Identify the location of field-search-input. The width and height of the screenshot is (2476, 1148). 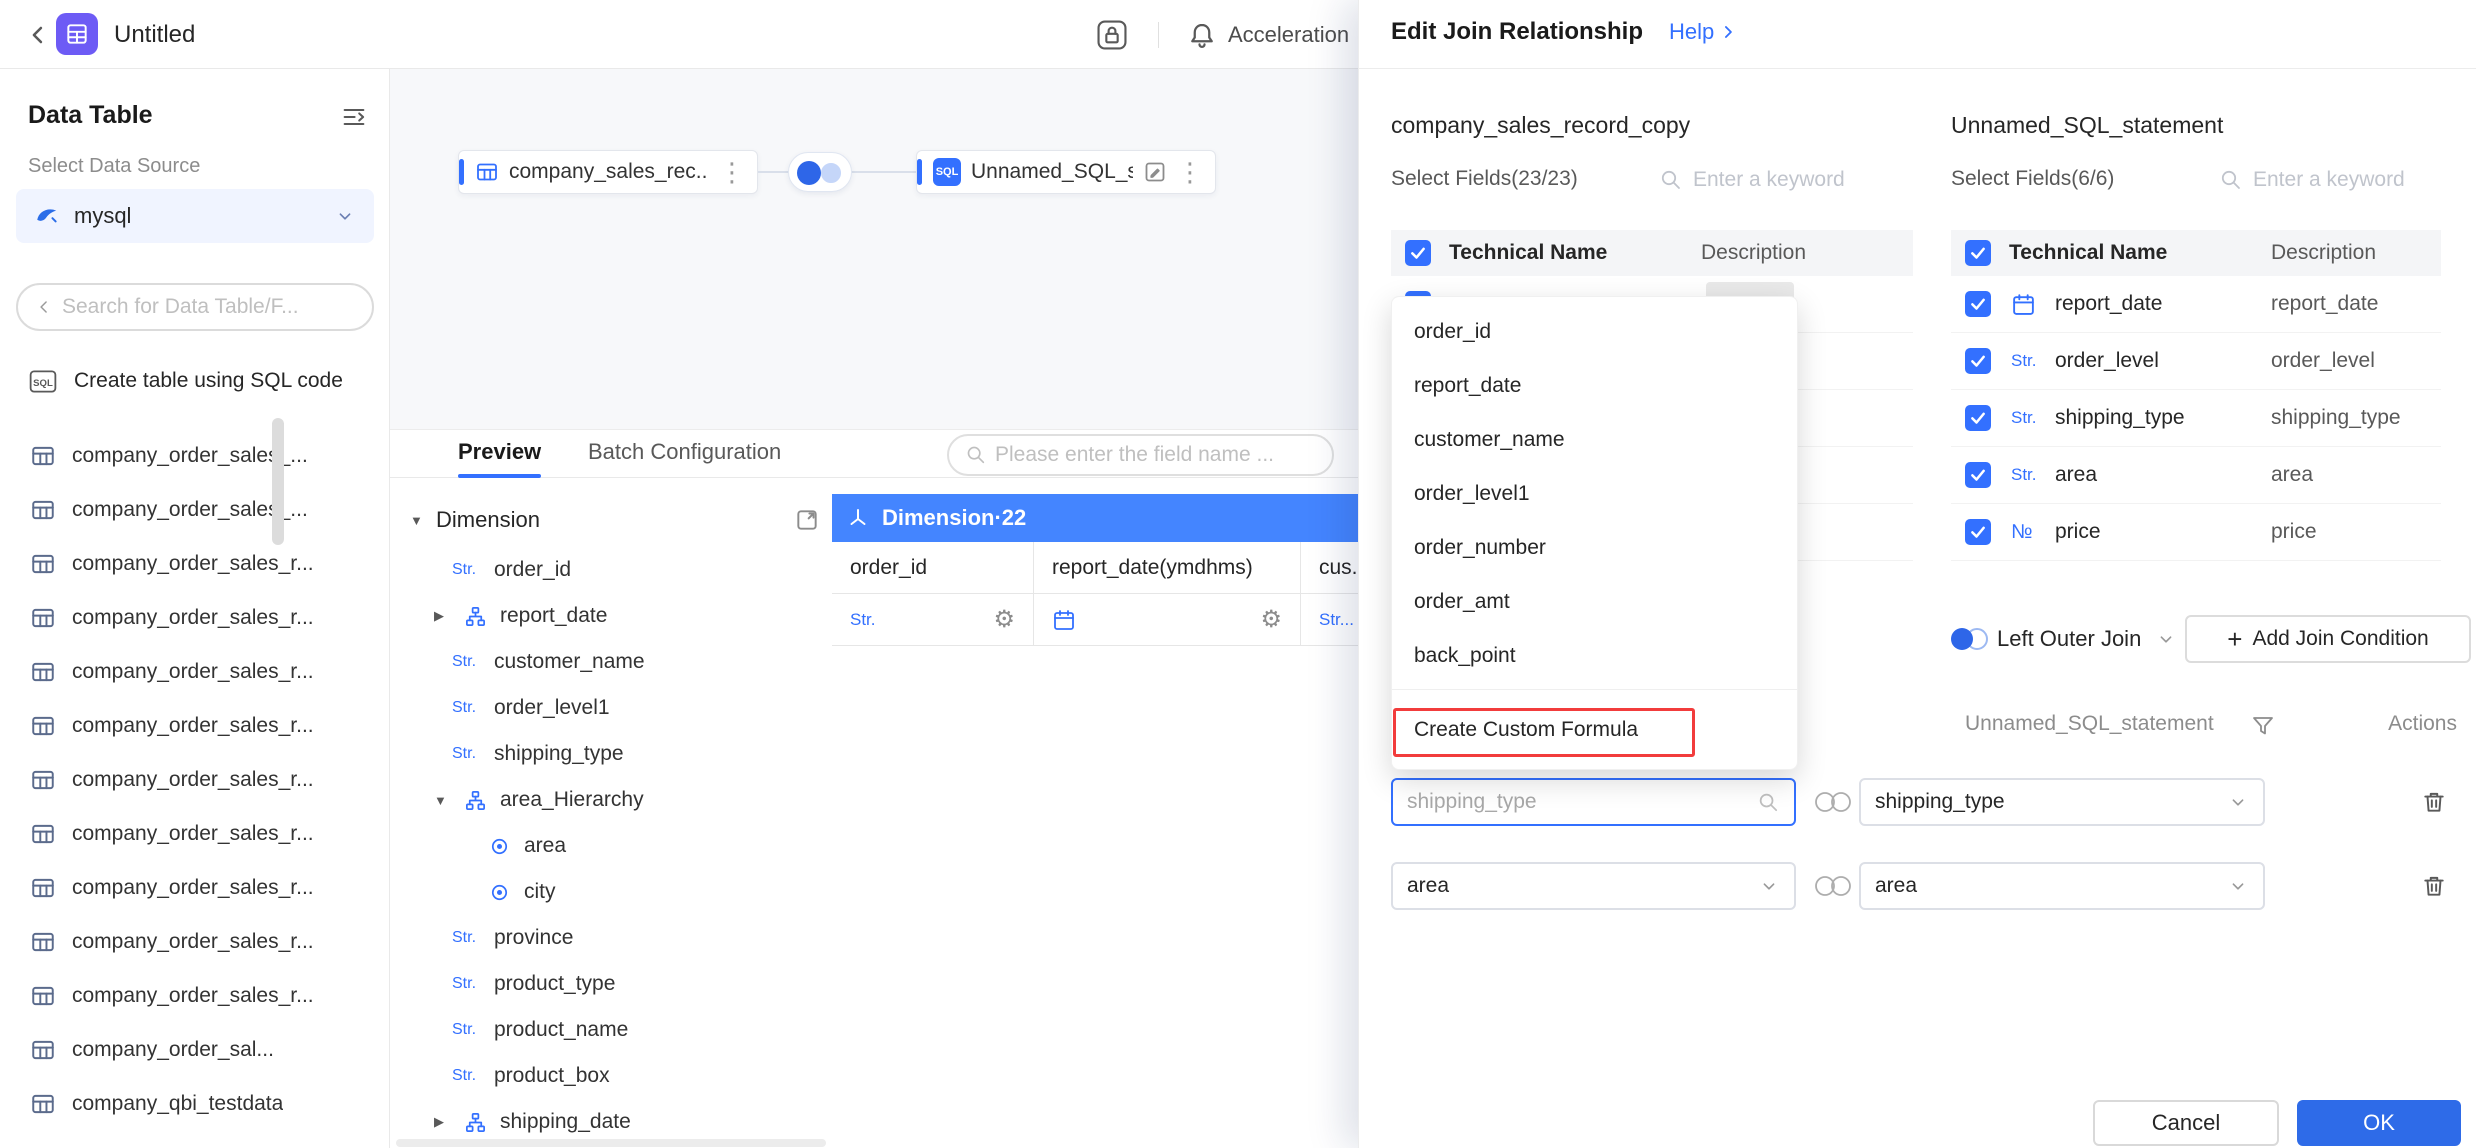
(1155, 455).